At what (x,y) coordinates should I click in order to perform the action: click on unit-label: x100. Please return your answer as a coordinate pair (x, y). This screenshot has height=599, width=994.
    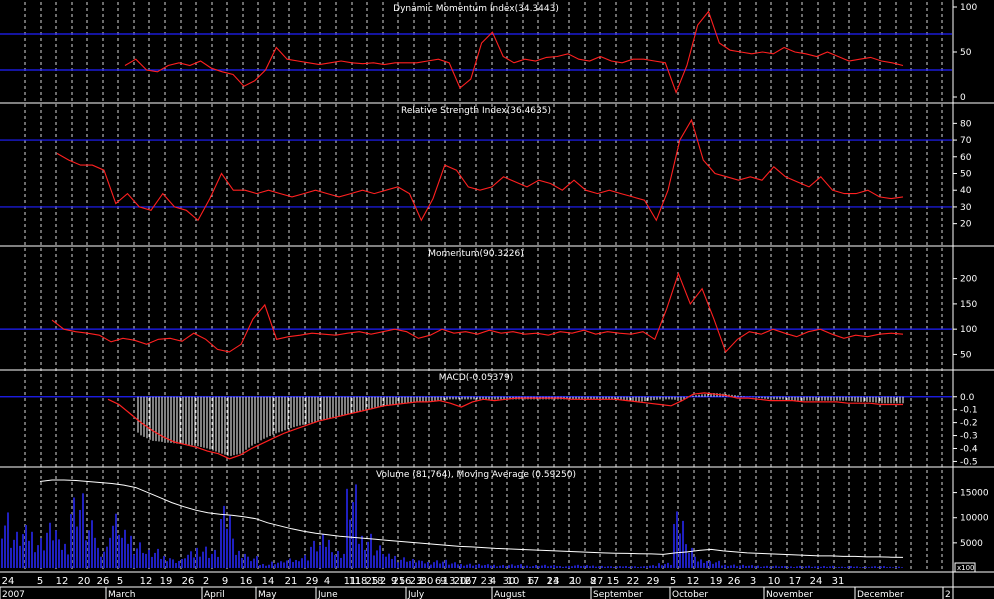
    Looking at the image, I should click on (966, 568).